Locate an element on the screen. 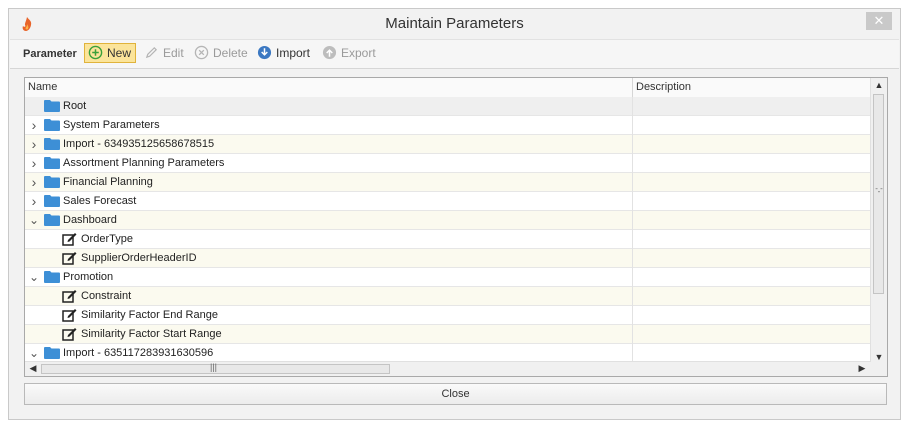 The height and width of the screenshot is (431, 909). tree-row: › Sales Forecast is located at coordinates (448, 201).